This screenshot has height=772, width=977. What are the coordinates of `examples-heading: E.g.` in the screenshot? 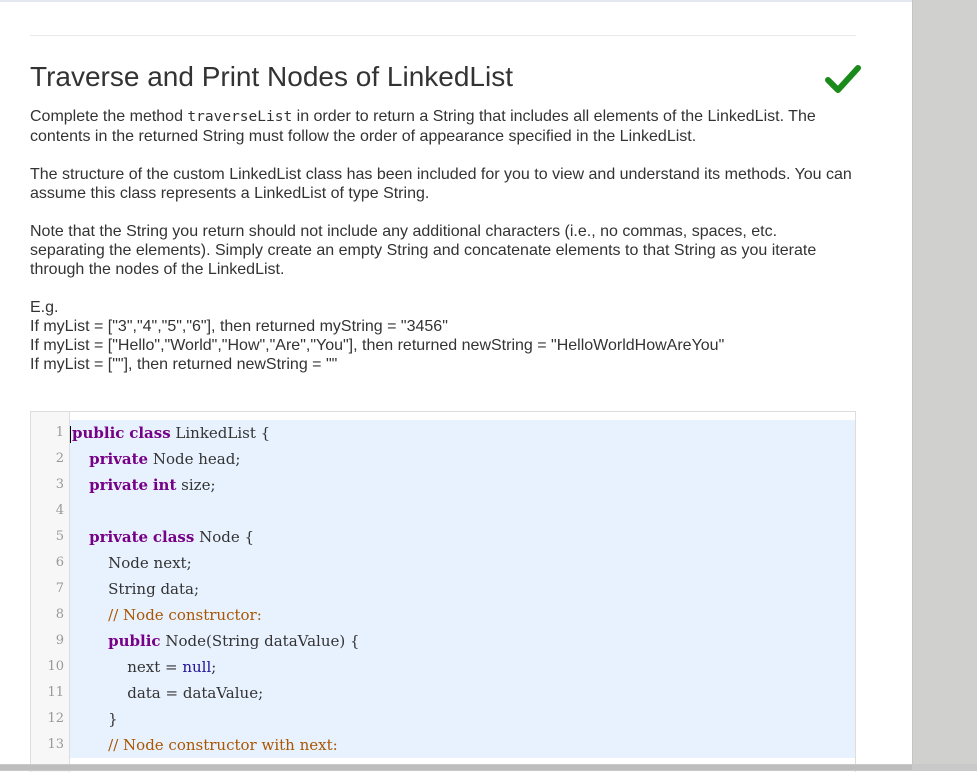 It's located at (44, 307).